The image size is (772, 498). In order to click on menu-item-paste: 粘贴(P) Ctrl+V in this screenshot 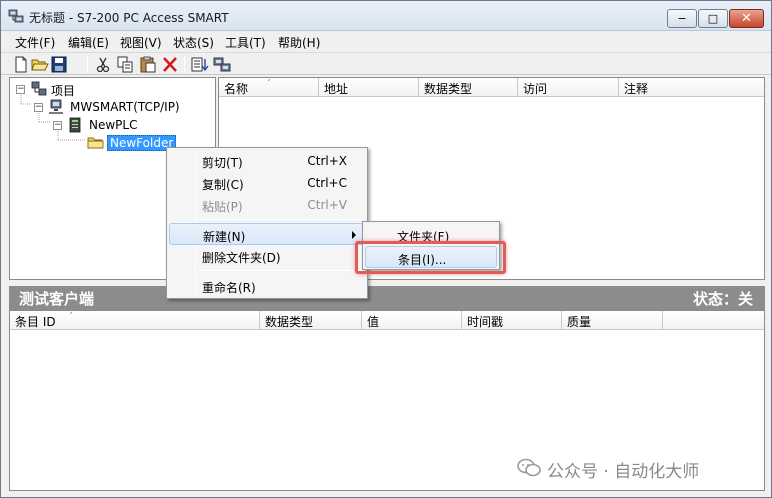, I will do `click(267, 205)`.